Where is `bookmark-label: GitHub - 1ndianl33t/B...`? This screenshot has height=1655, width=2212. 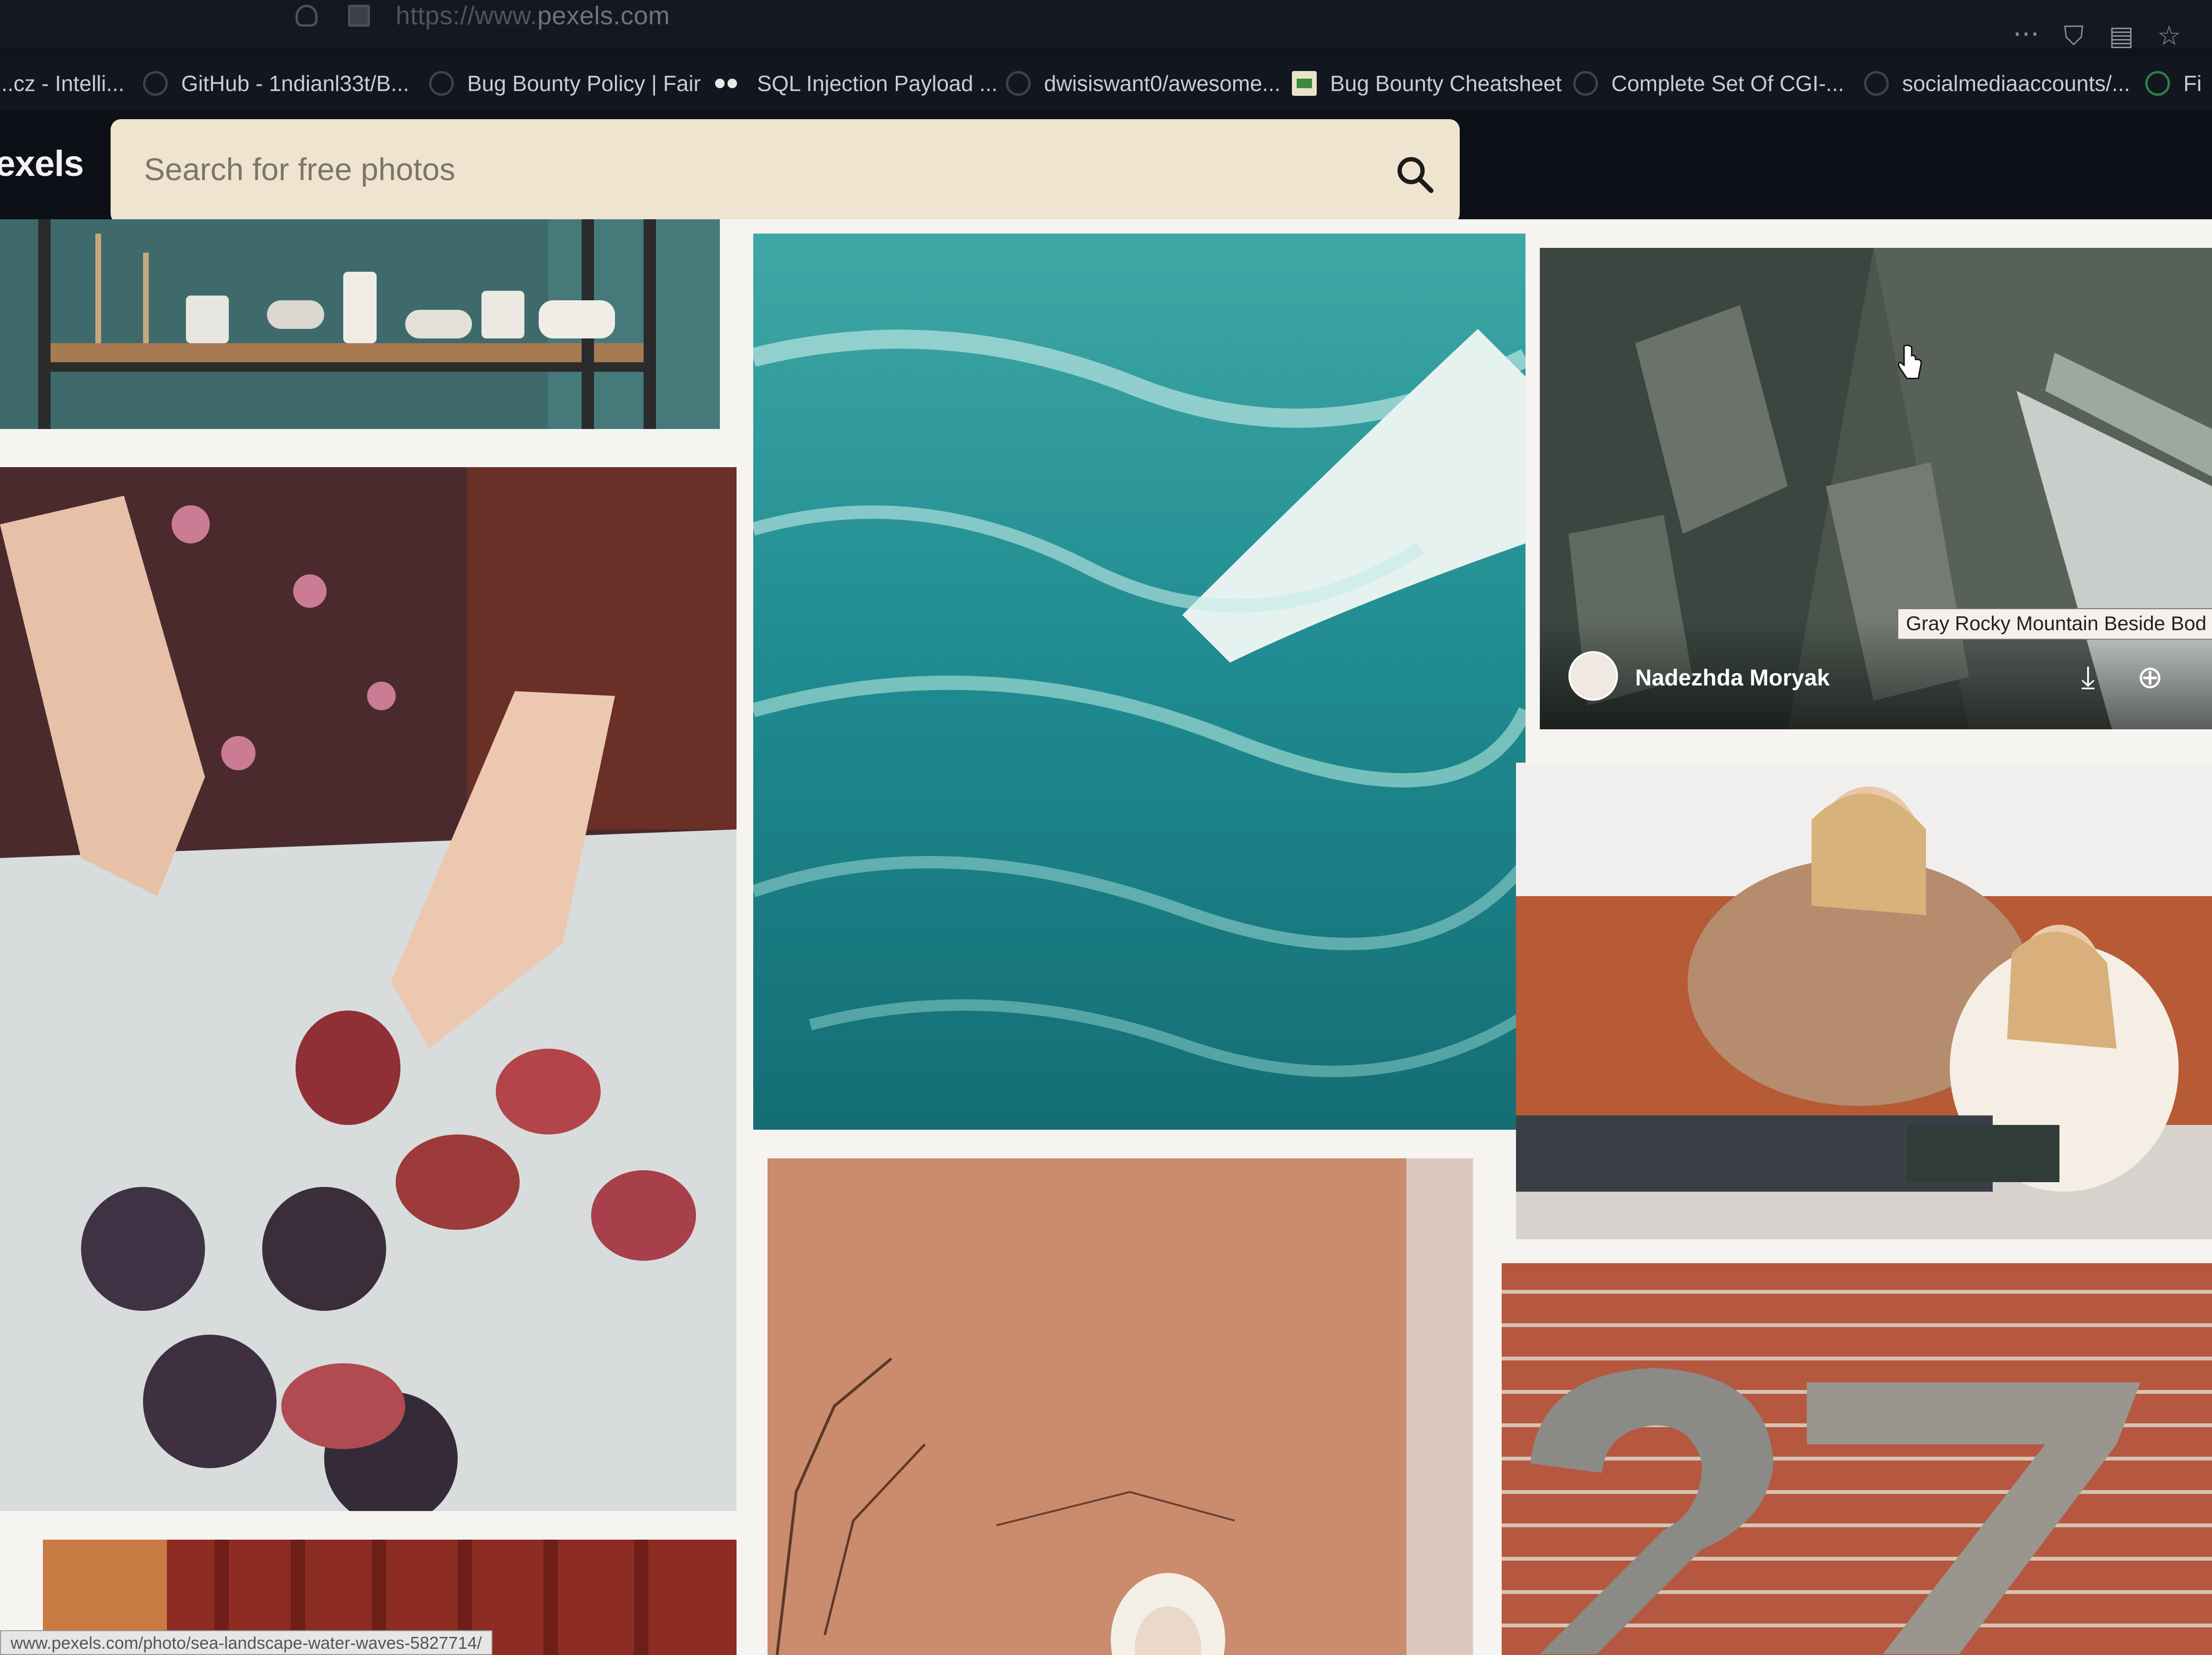
bookmark-label: GitHub - 1ndianl33t/B... is located at coordinates (295, 84).